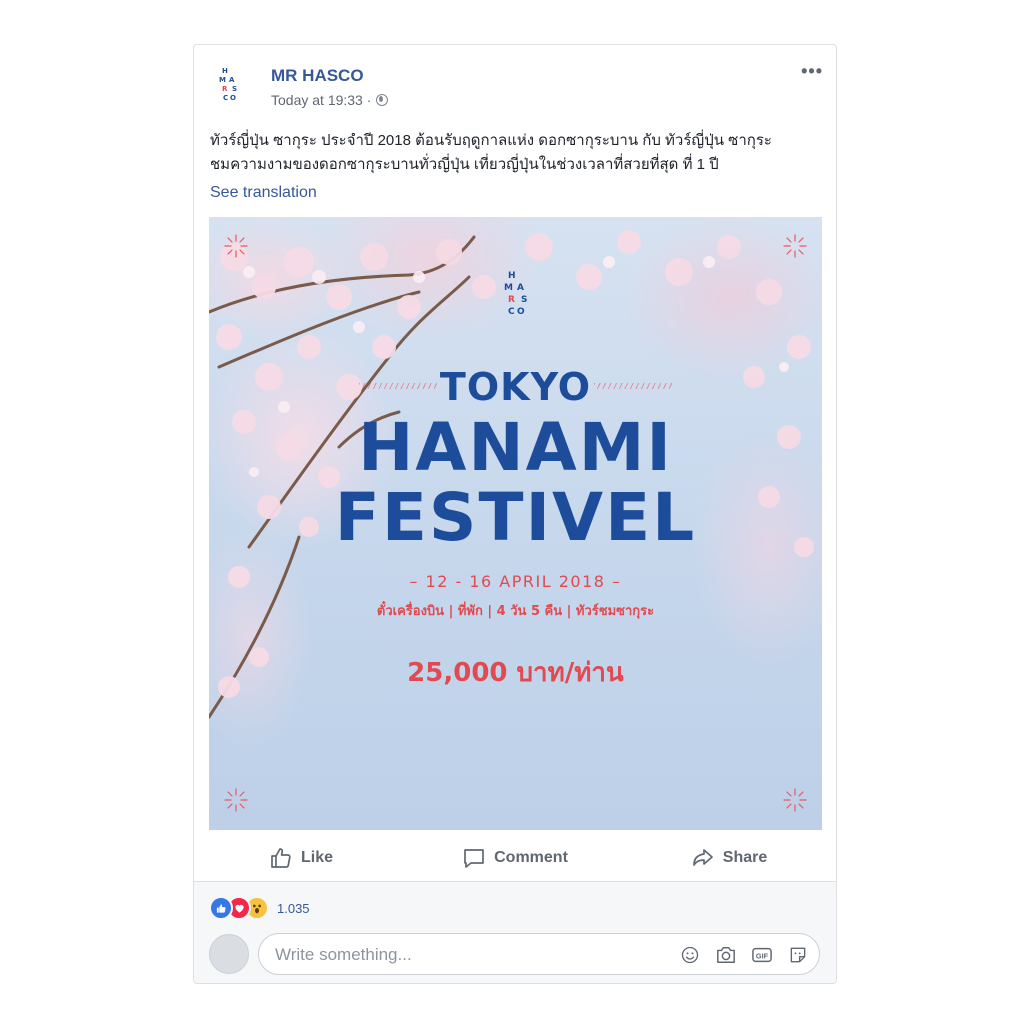 The width and height of the screenshot is (1030, 1030). I want to click on comment-box: GIF, so click(539, 954).